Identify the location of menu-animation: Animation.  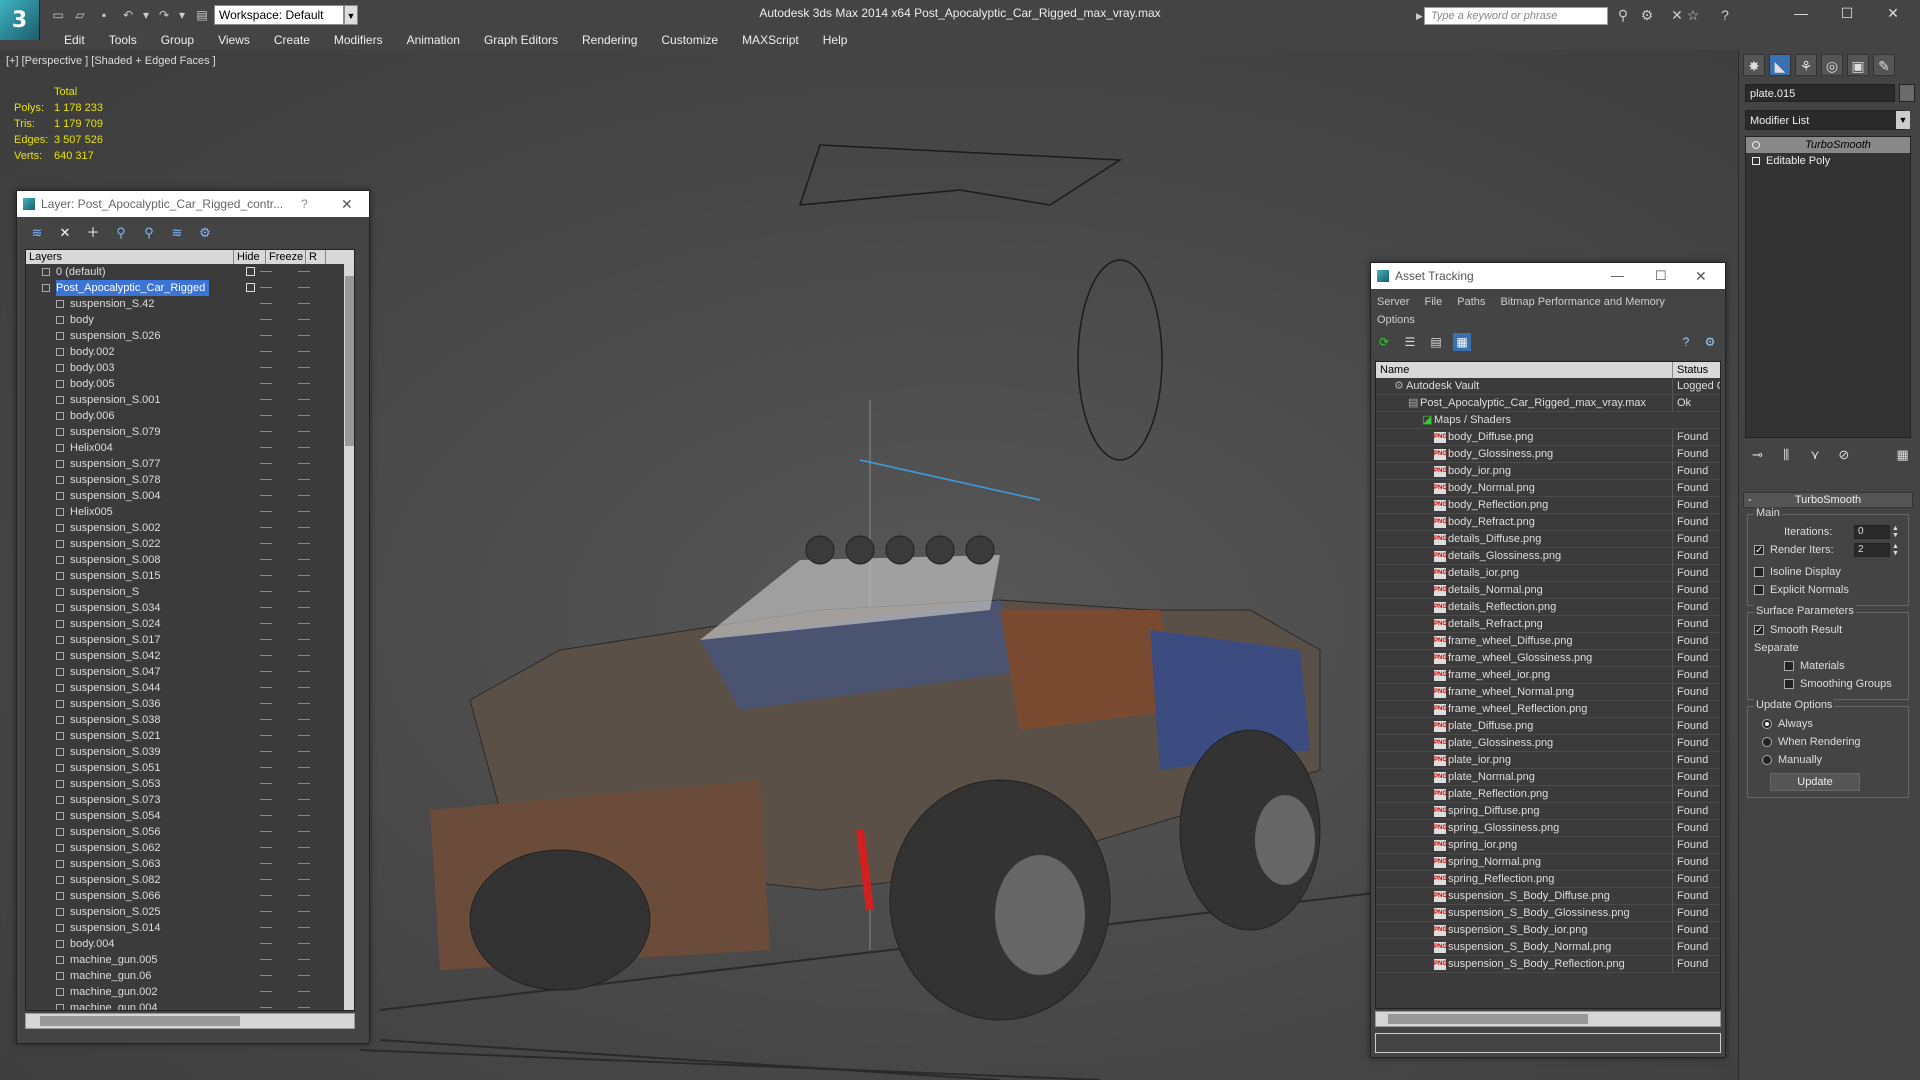
(433, 40).